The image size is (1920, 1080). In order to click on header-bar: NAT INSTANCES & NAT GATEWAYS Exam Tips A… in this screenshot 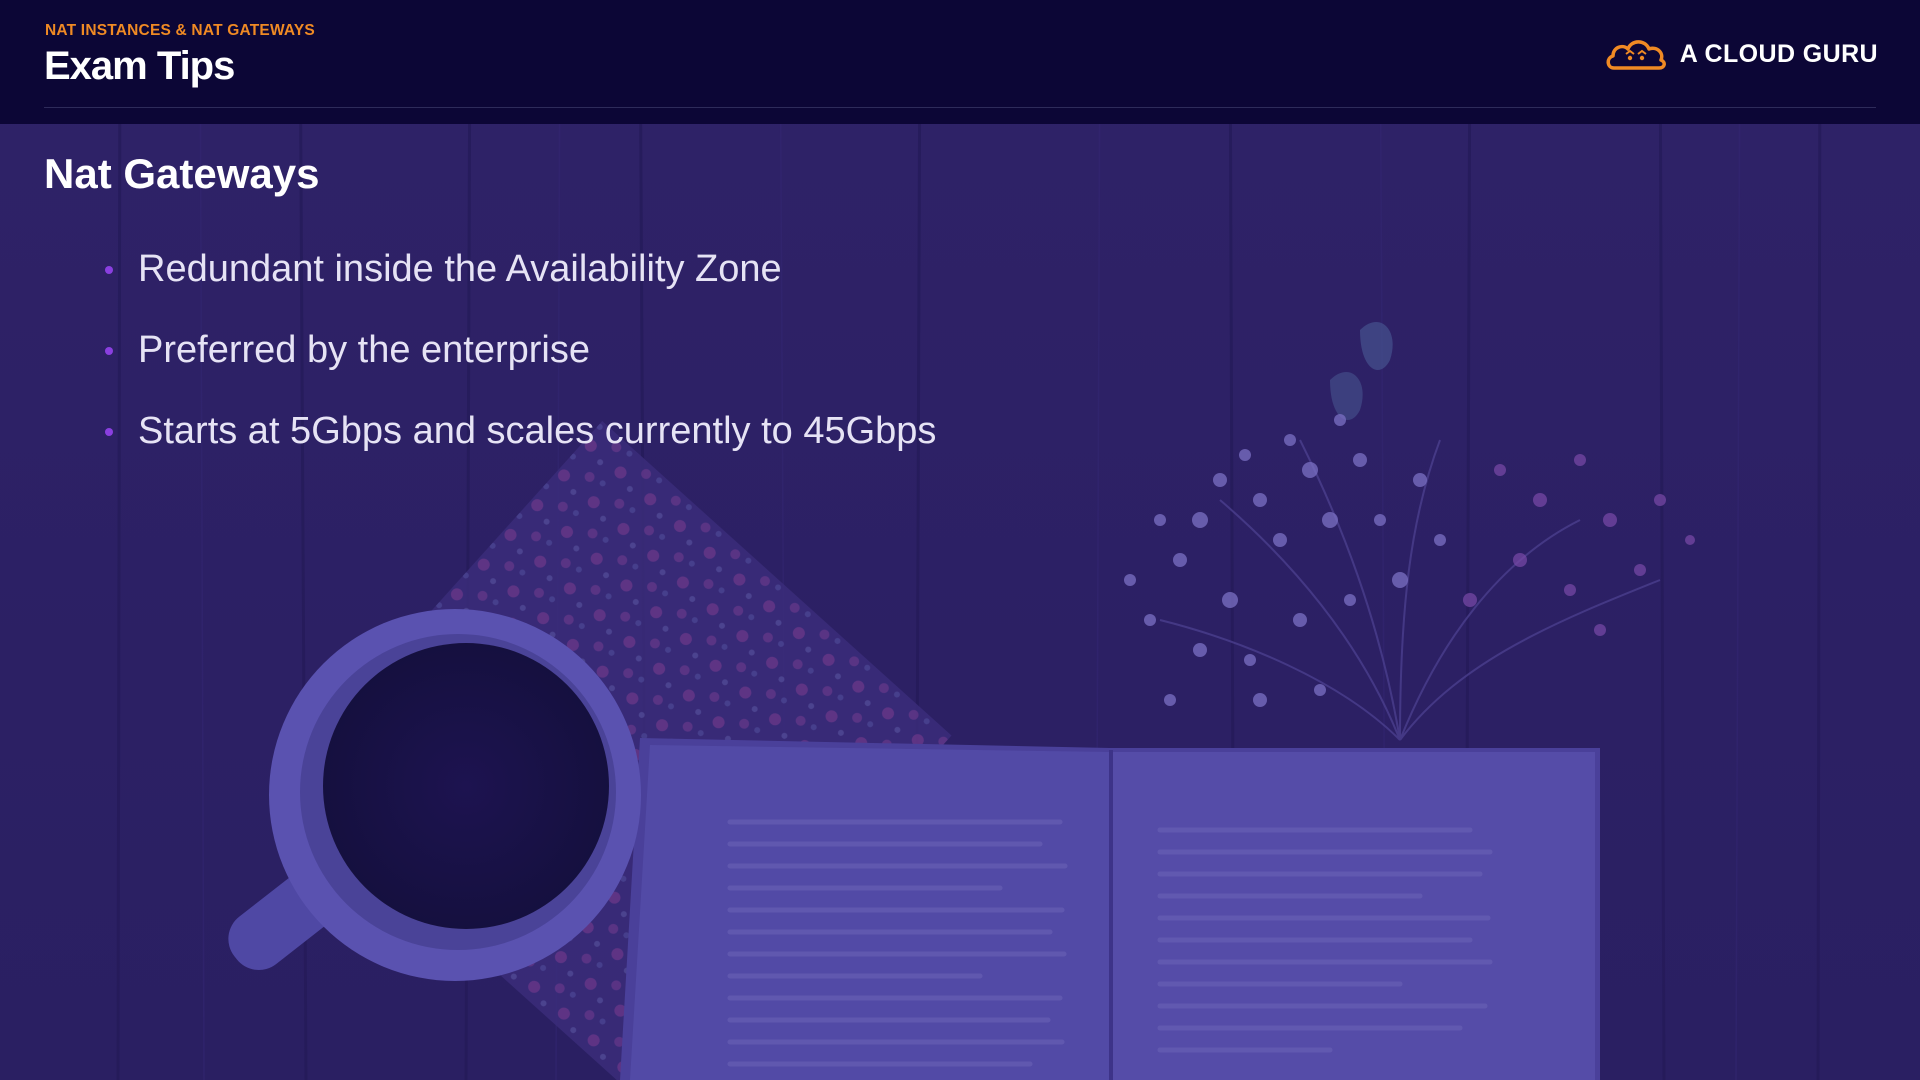, I will do `click(960, 62)`.